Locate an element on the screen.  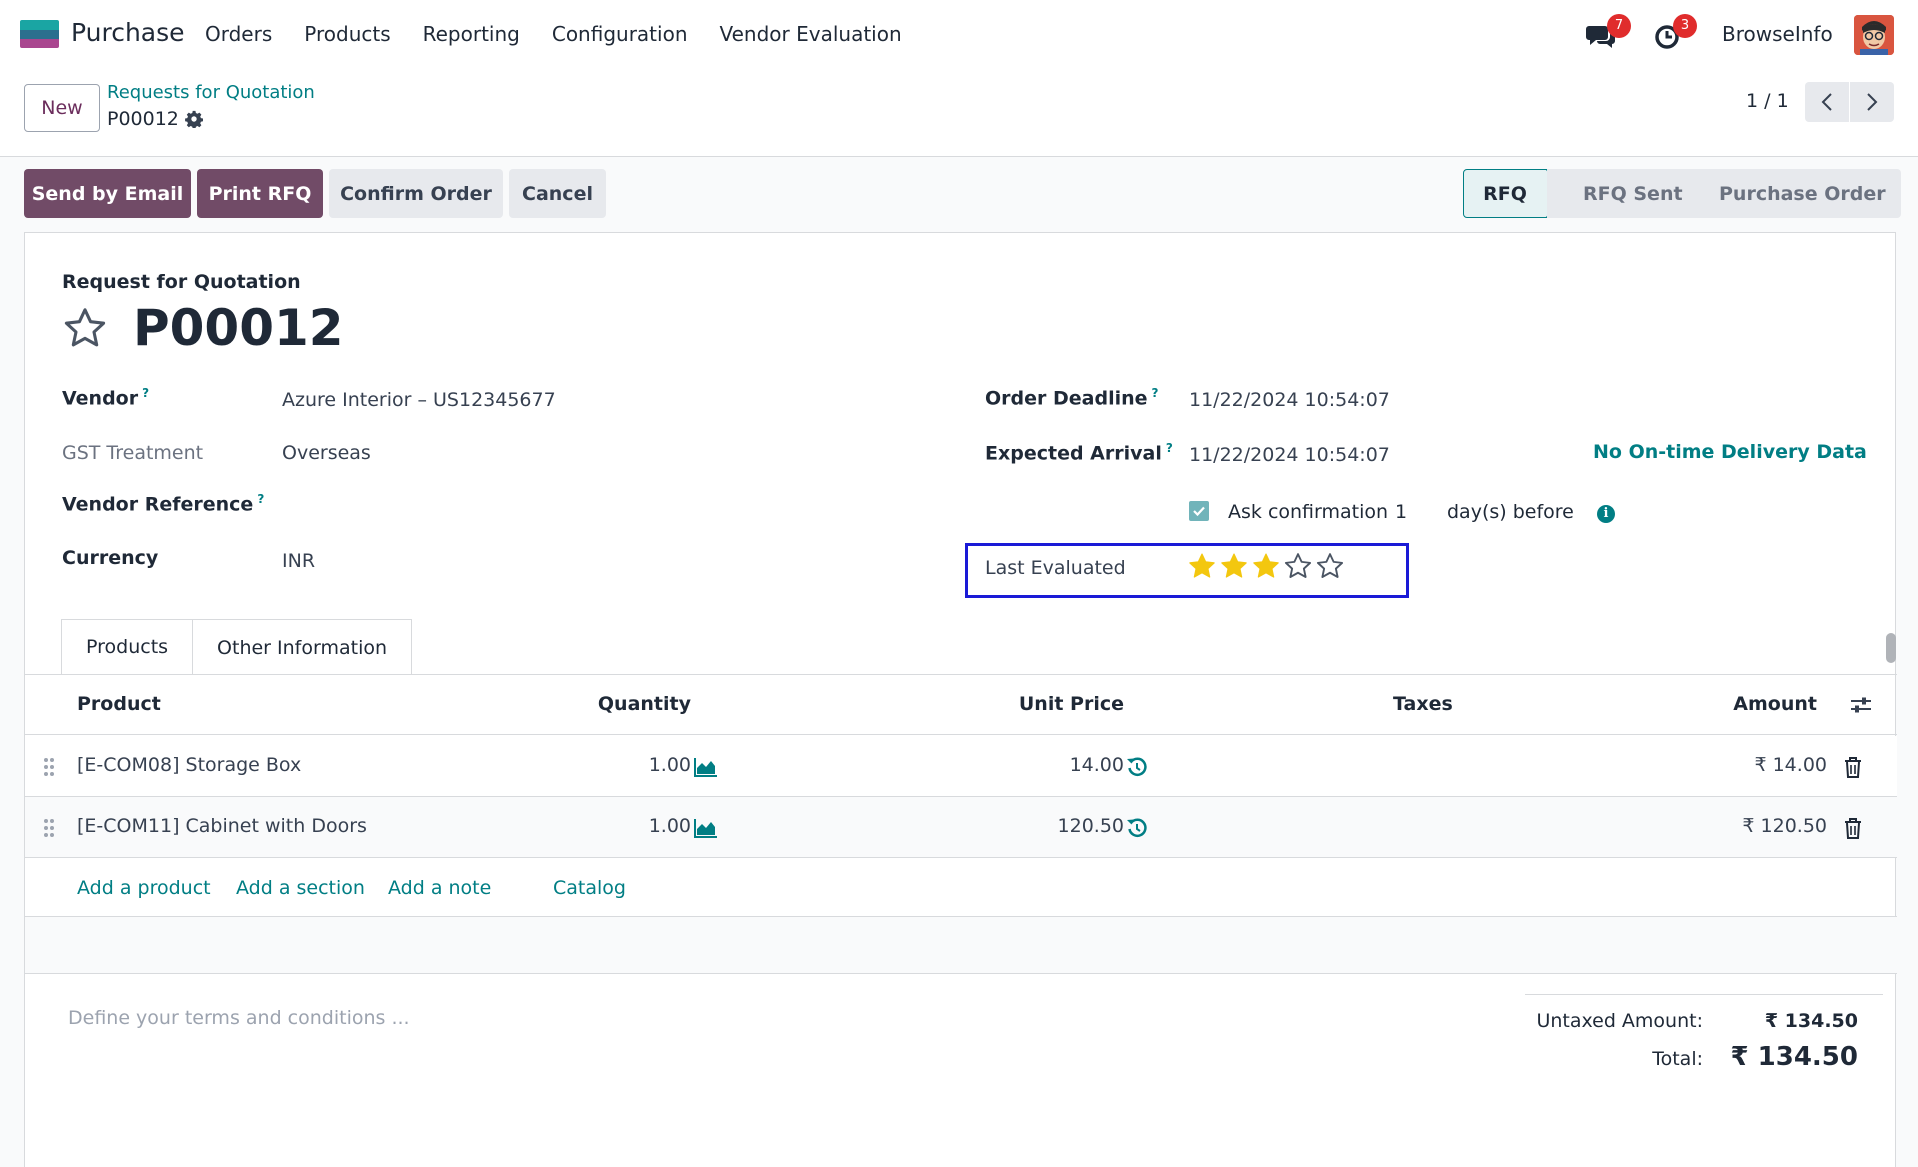
days-before-label: day(s) before is located at coordinates (1510, 512).